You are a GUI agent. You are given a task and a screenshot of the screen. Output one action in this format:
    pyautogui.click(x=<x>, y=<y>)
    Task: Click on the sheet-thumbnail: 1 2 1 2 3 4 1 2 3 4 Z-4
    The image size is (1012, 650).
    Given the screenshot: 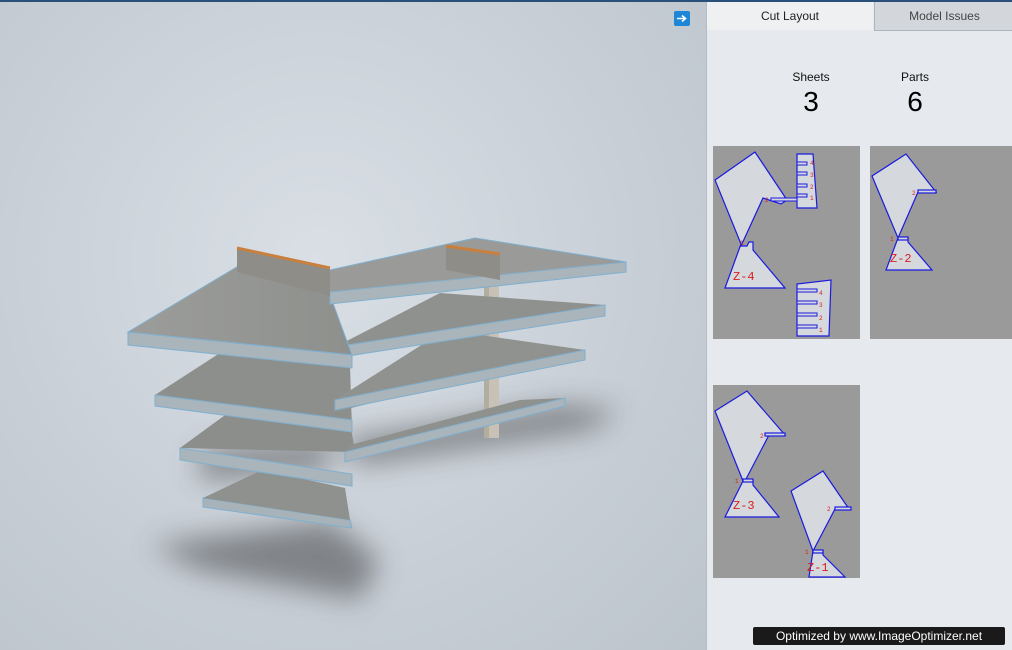 What is the action you would take?
    pyautogui.click(x=786, y=242)
    